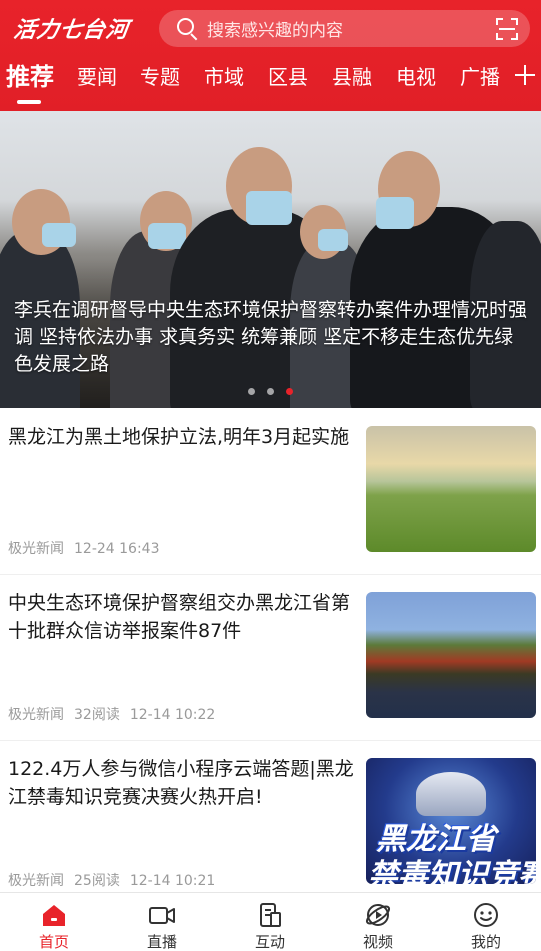  I want to click on news-meta: 极光新闻 32阅读 12-14 10:22, so click(116, 714).